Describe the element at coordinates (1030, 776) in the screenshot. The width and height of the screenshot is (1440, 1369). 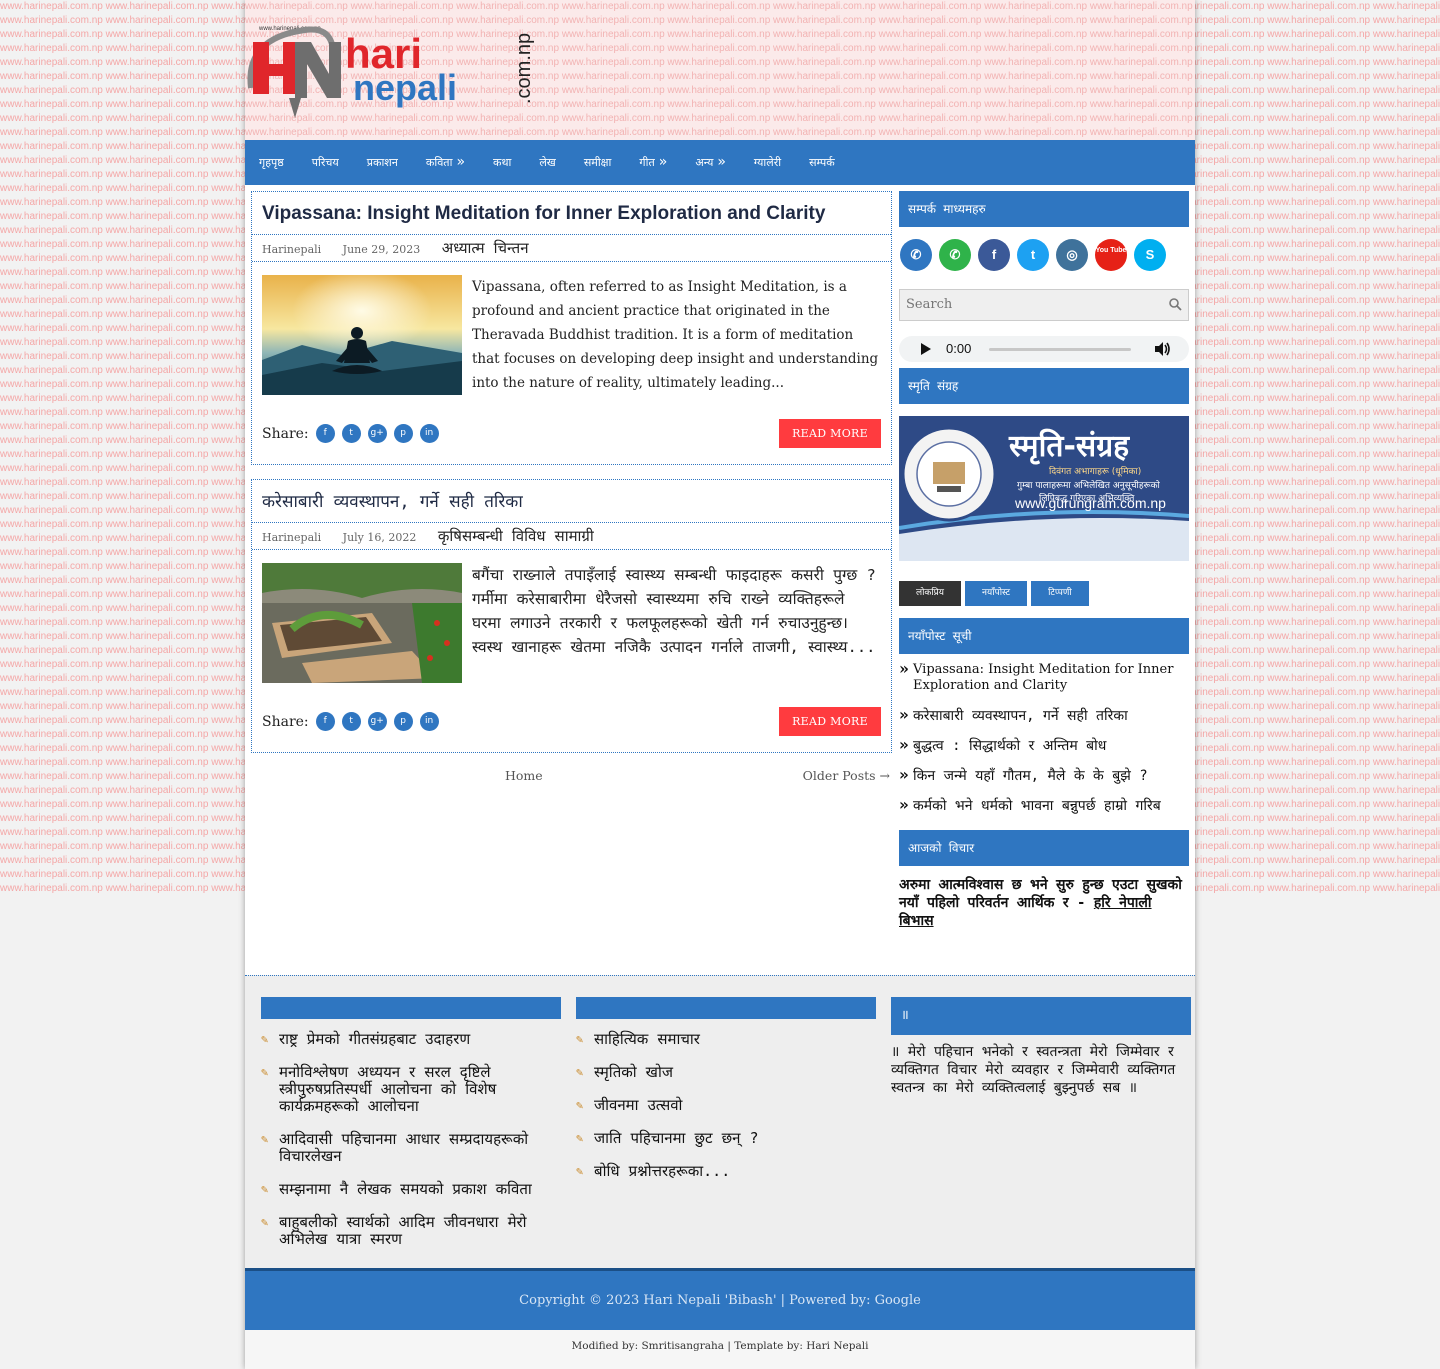
I see `recent-post-link: किन जन्मे यहाँ गौतम, मैले के के बुझे ?` at that location.